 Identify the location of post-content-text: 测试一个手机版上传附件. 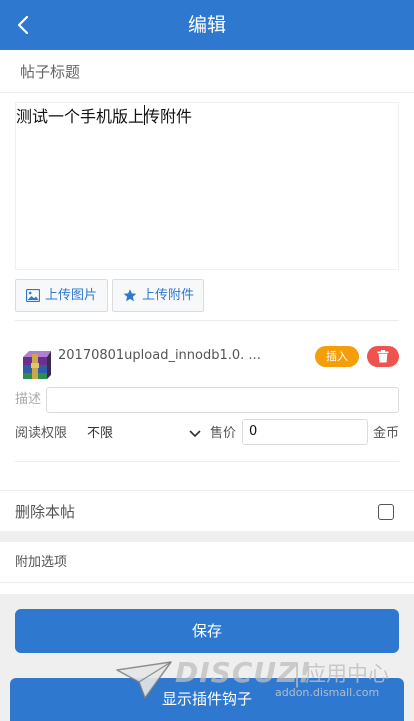
(104, 116).